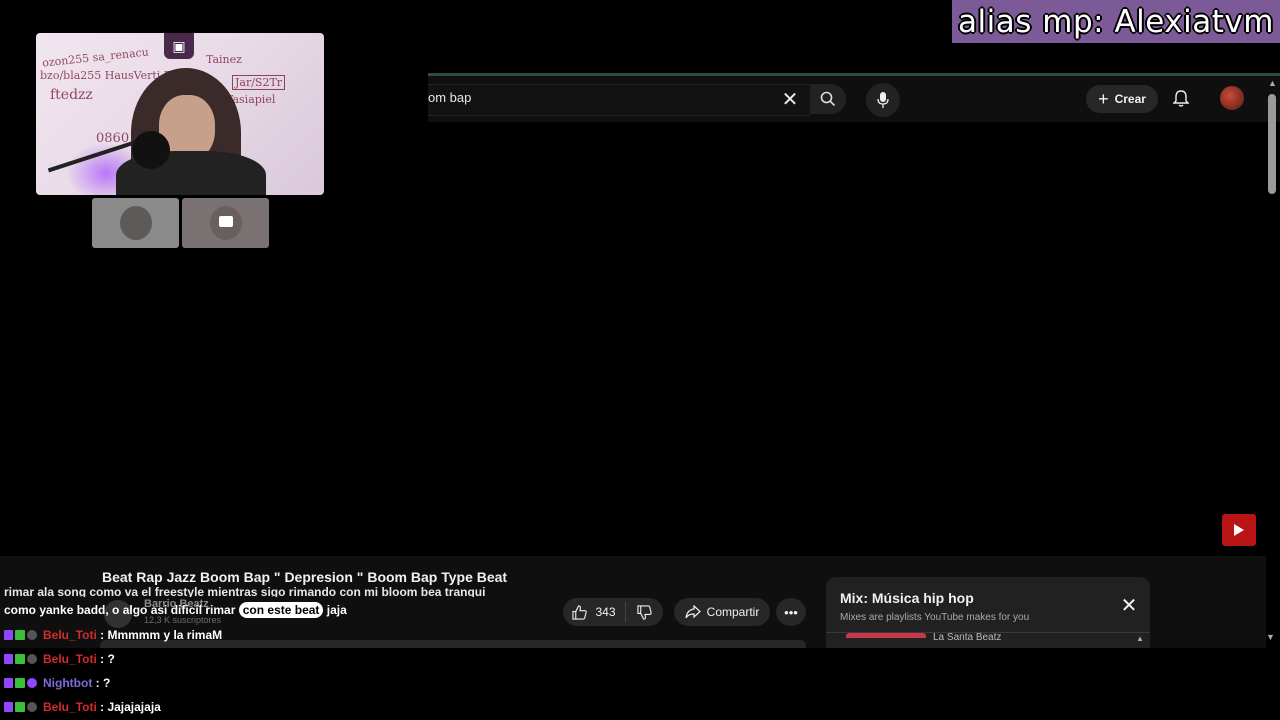 This screenshot has width=1280, height=720. Describe the element at coordinates (135, 223) in the screenshot. I see `guest-cam-thumbnail` at that location.